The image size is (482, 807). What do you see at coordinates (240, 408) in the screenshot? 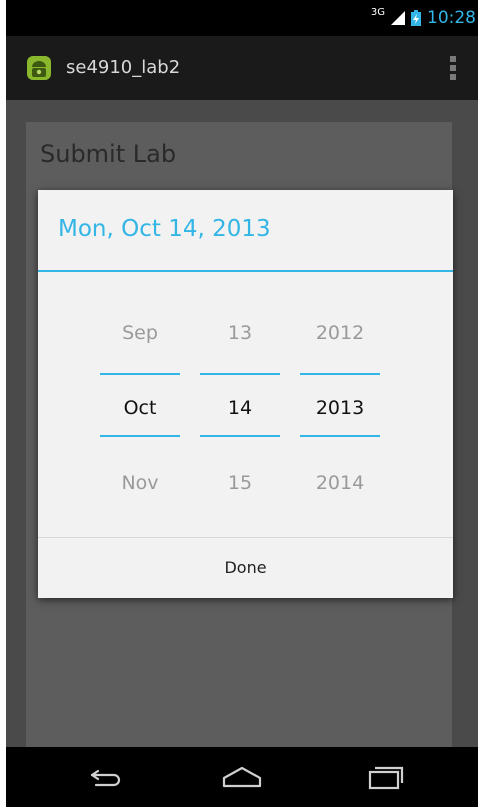
I see `day-current: 14` at bounding box center [240, 408].